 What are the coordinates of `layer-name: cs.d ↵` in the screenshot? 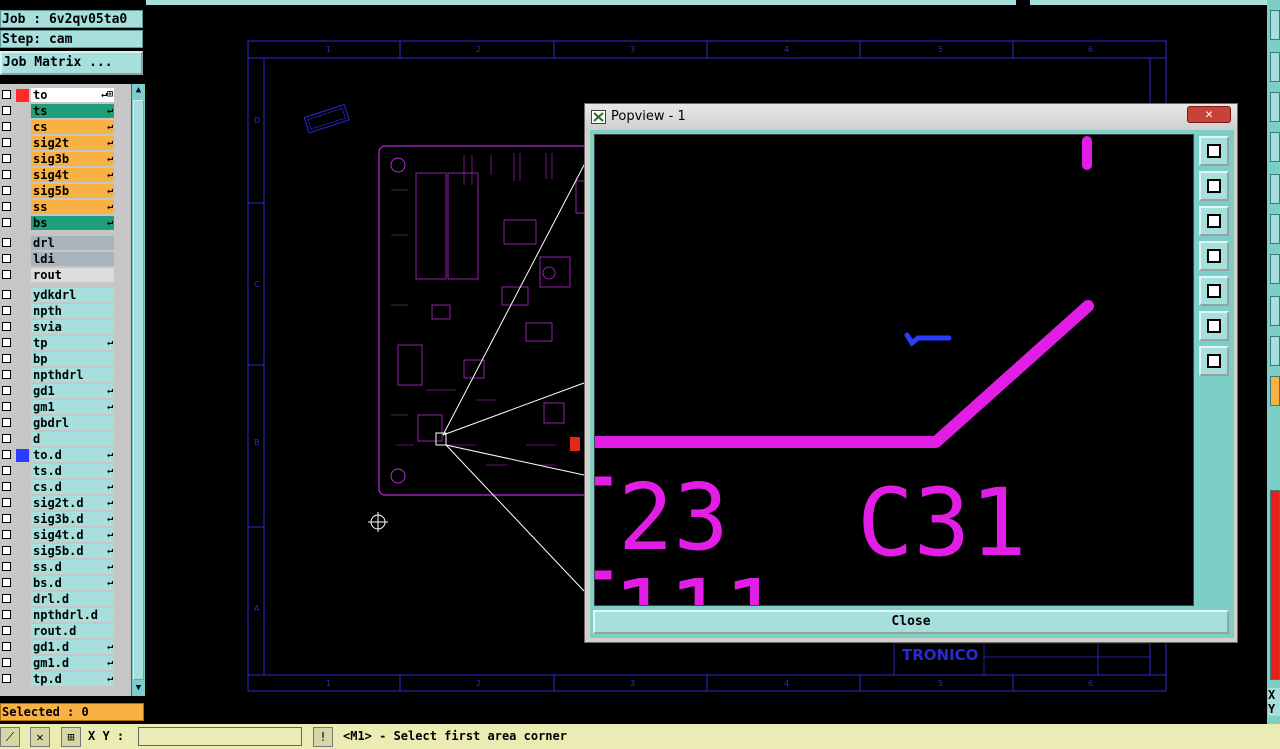 It's located at (72, 487).